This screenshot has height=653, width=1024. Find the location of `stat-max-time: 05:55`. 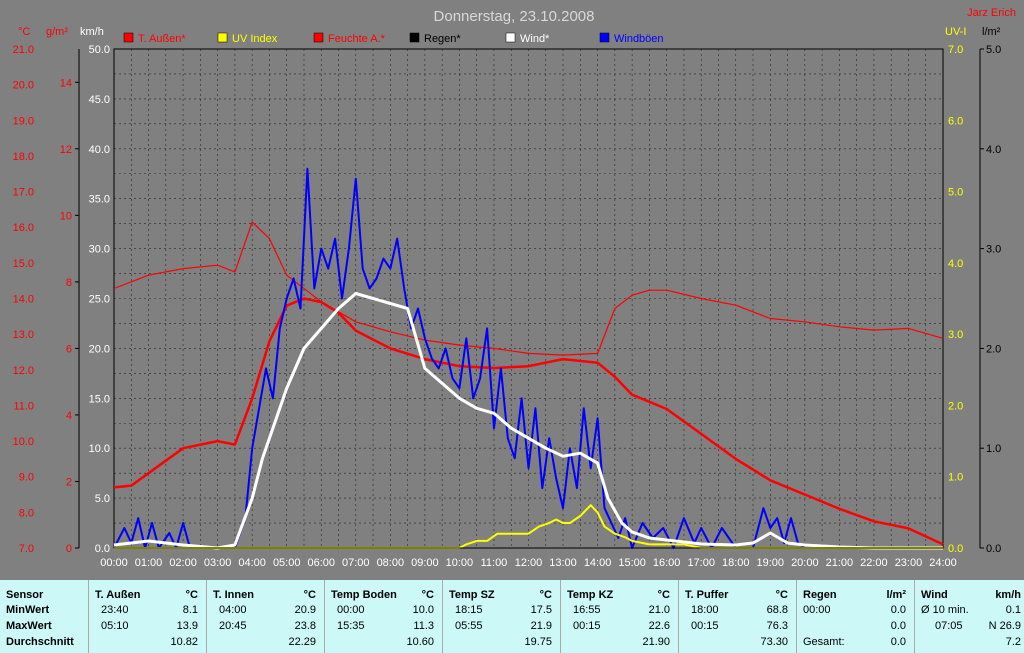

stat-max-time: 05:55 is located at coordinates (469, 626).